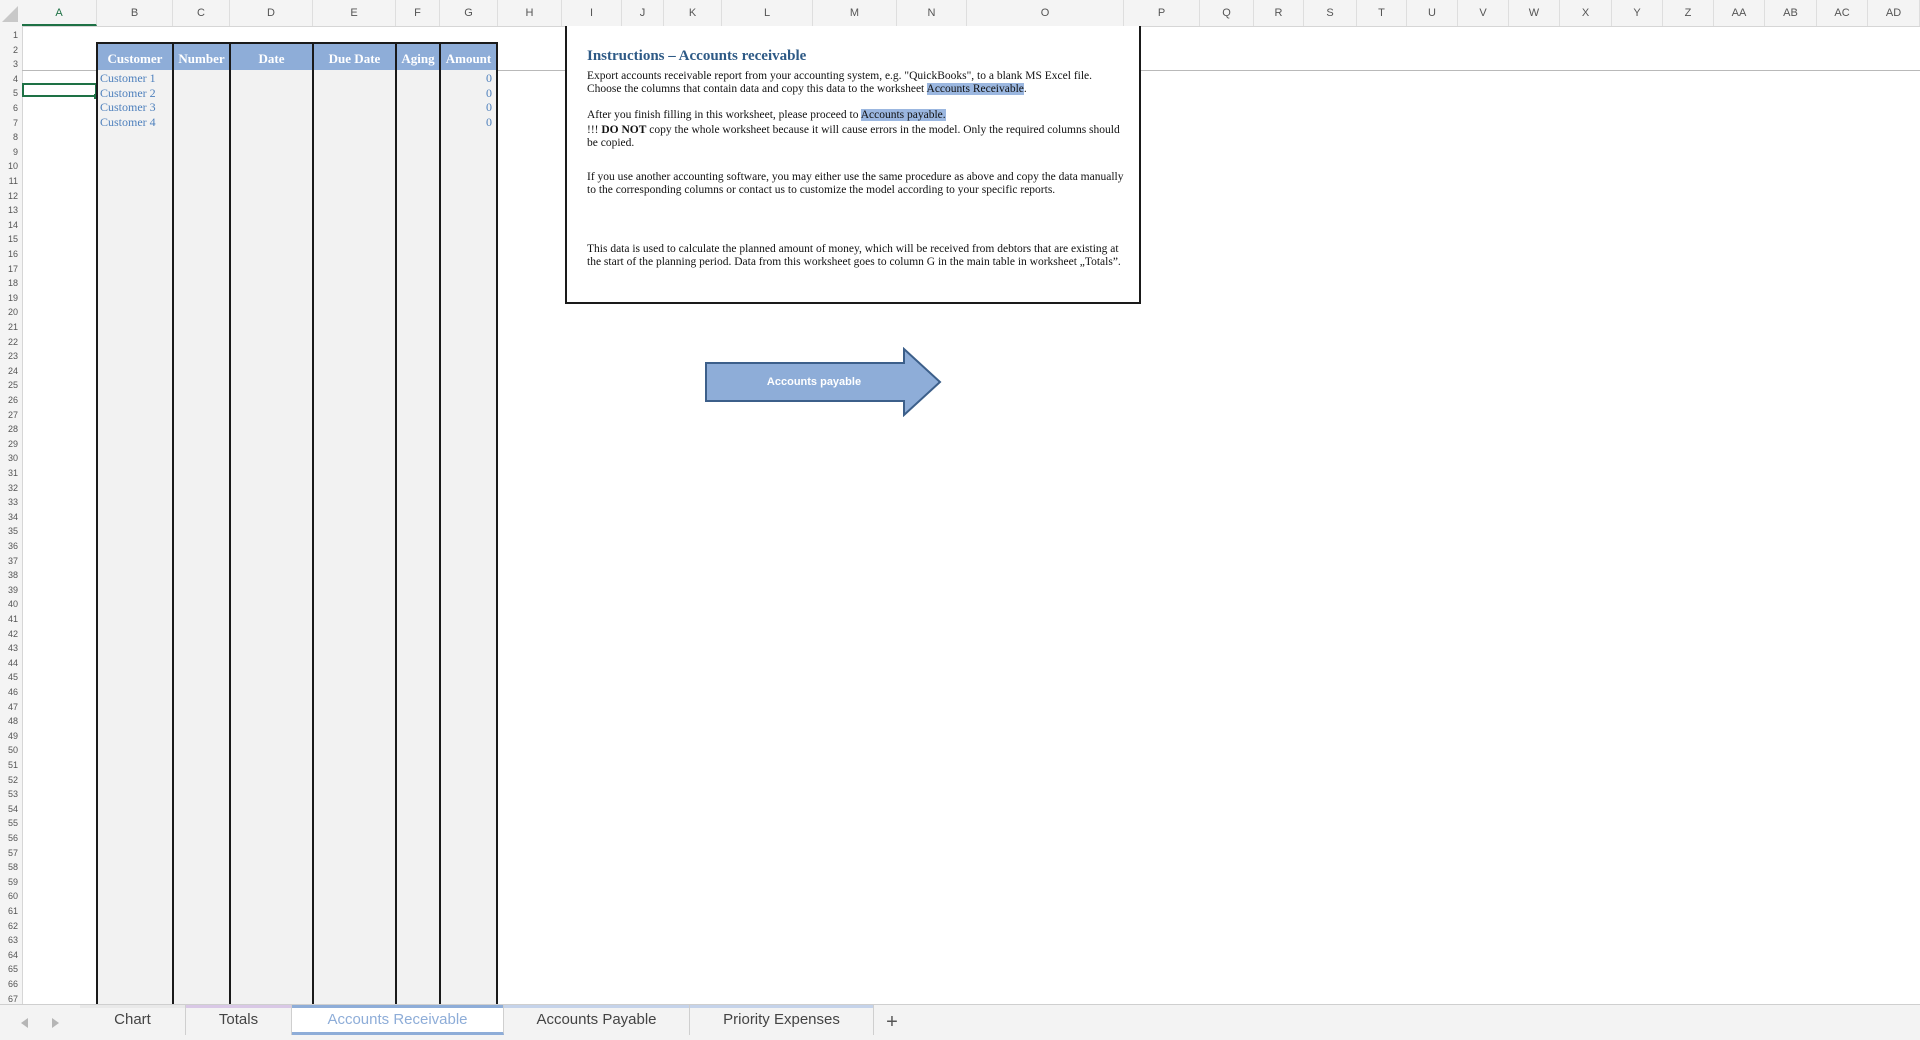 The image size is (1920, 1040). What do you see at coordinates (9, 663) in the screenshot?
I see `row-header-44: 44` at bounding box center [9, 663].